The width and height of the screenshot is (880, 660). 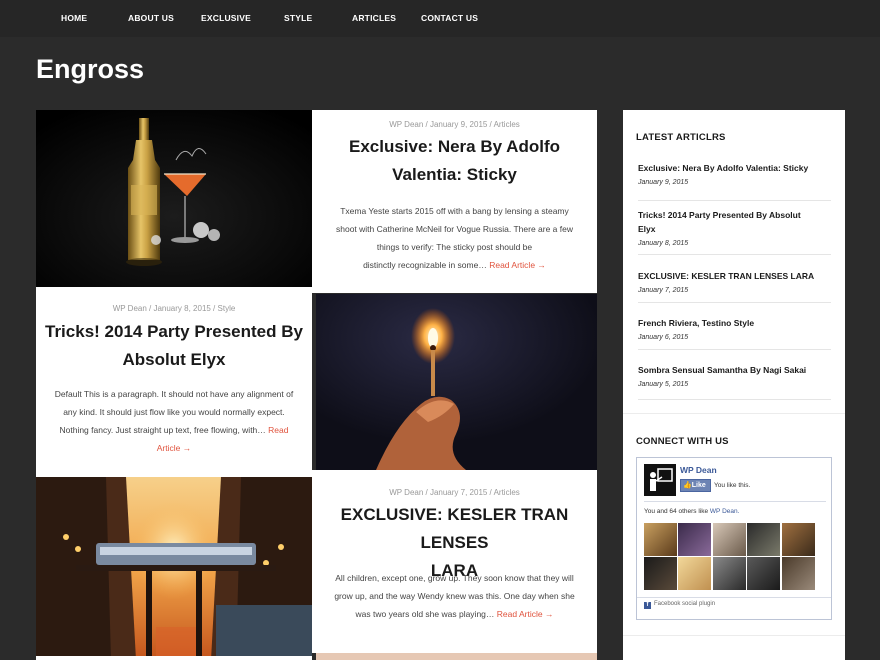 What do you see at coordinates (719, 215) in the screenshot?
I see `title-part: Tricks! 2014 Party Presented By Absolut` at bounding box center [719, 215].